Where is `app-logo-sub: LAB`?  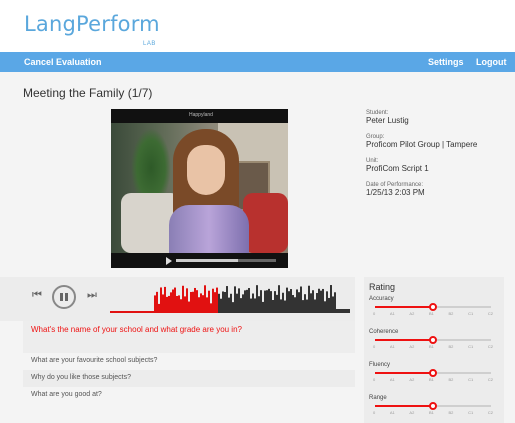
app-logo-sub: LAB is located at coordinates (149, 44).